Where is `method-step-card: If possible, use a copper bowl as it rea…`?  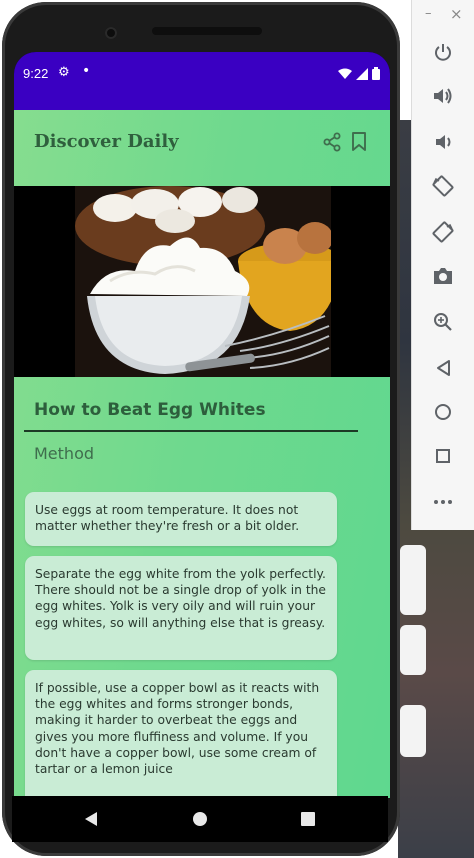 method-step-card: If possible, use a copper bowl as it rea… is located at coordinates (181, 734).